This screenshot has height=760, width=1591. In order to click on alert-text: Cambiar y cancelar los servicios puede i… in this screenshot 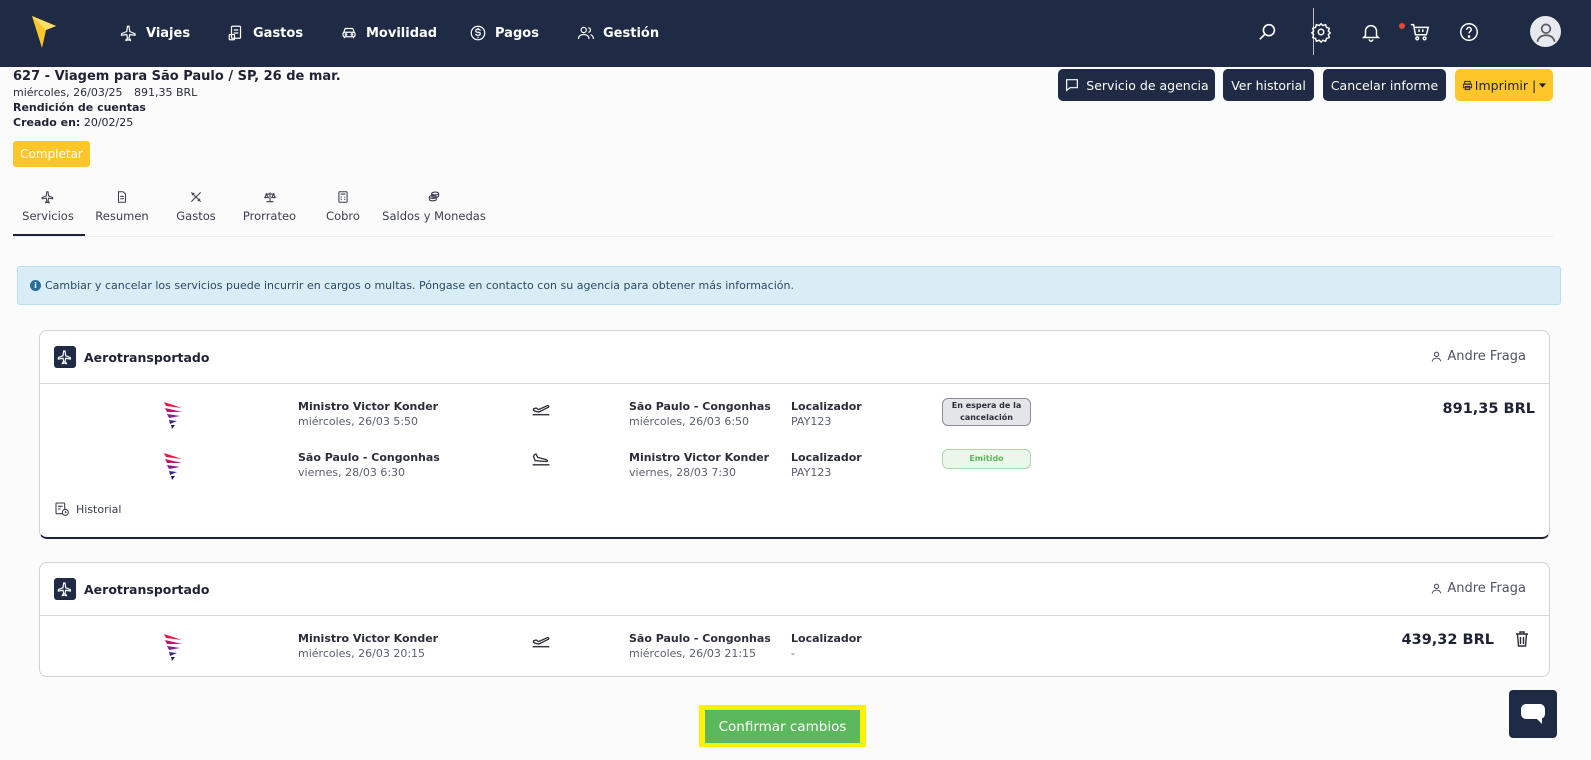, I will do `click(419, 285)`.